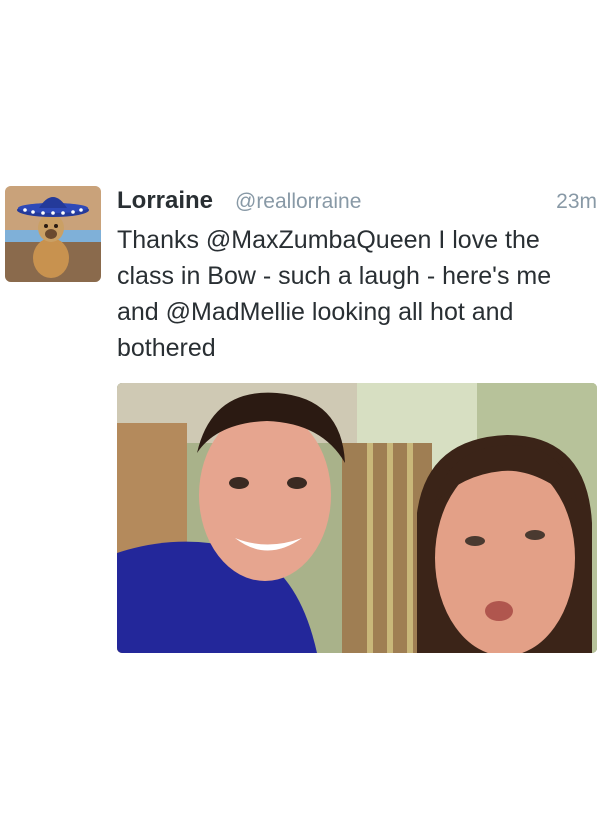 The width and height of the screenshot is (614, 827). What do you see at coordinates (165, 201) in the screenshot?
I see `display-name: Lorraine` at bounding box center [165, 201].